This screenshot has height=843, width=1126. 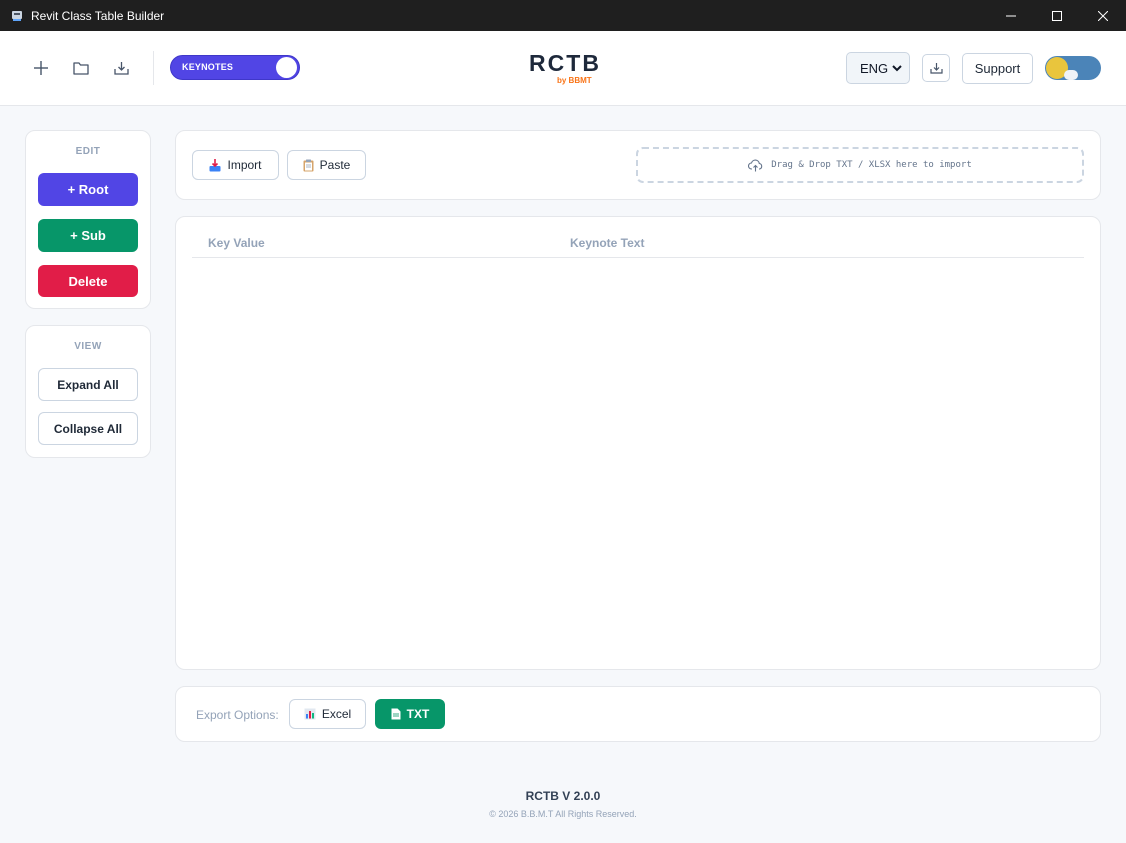 What do you see at coordinates (607, 243) in the screenshot?
I see `column-header-keynote-text: Keynote Text` at bounding box center [607, 243].